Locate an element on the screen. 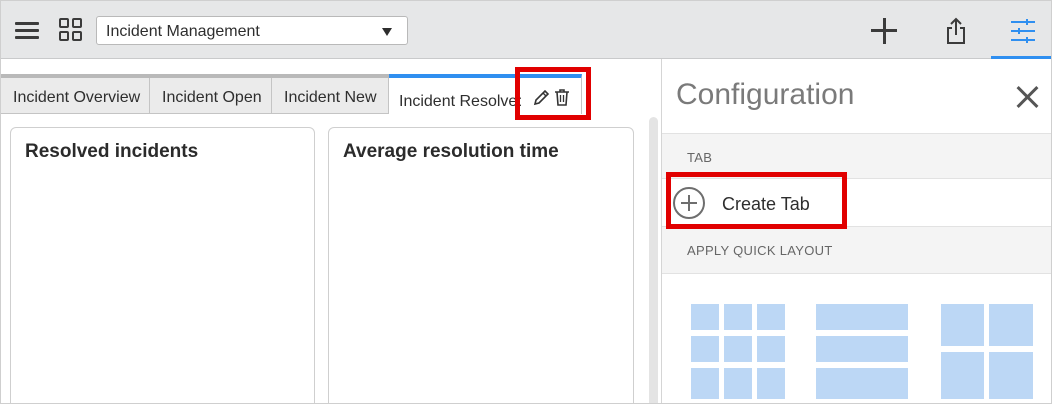 This screenshot has width=1052, height=404. add-icon is located at coordinates (884, 31).